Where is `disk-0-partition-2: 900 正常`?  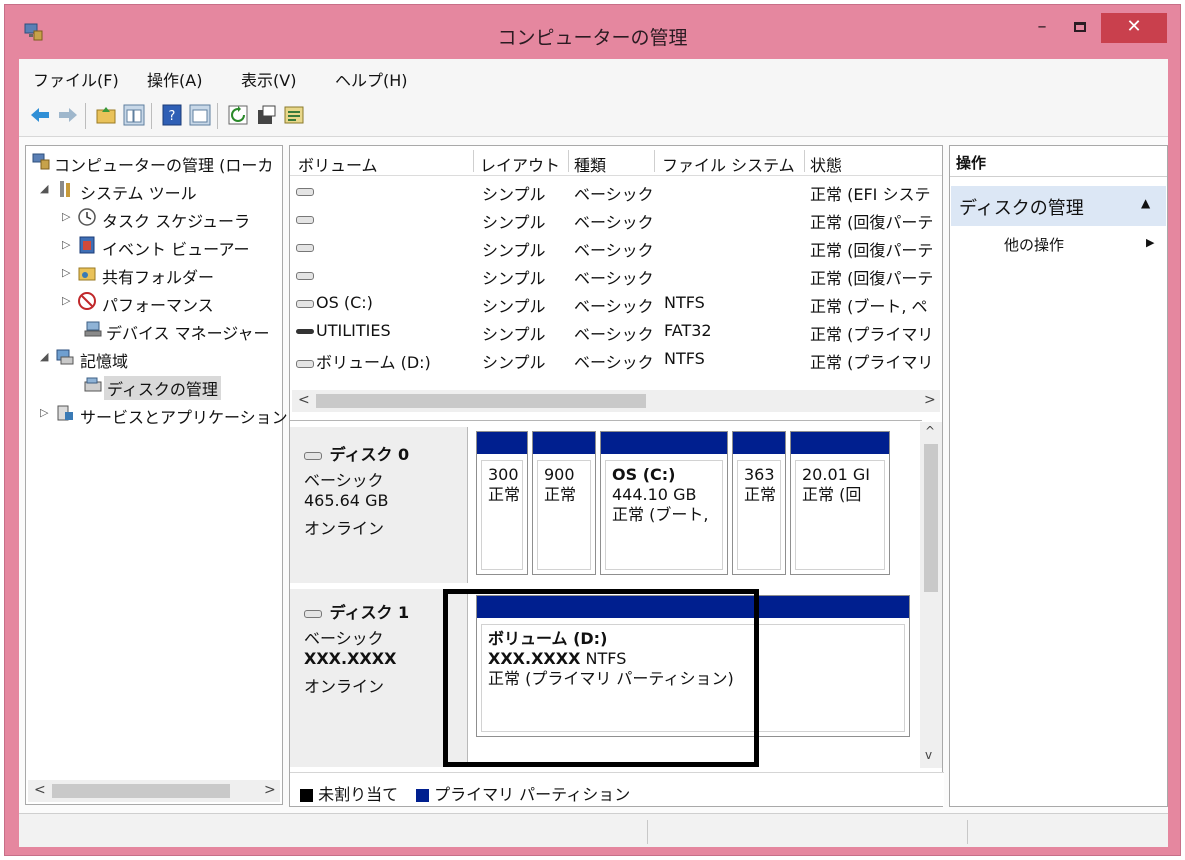
disk-0-partition-2: 900 正常 is located at coordinates (564, 503).